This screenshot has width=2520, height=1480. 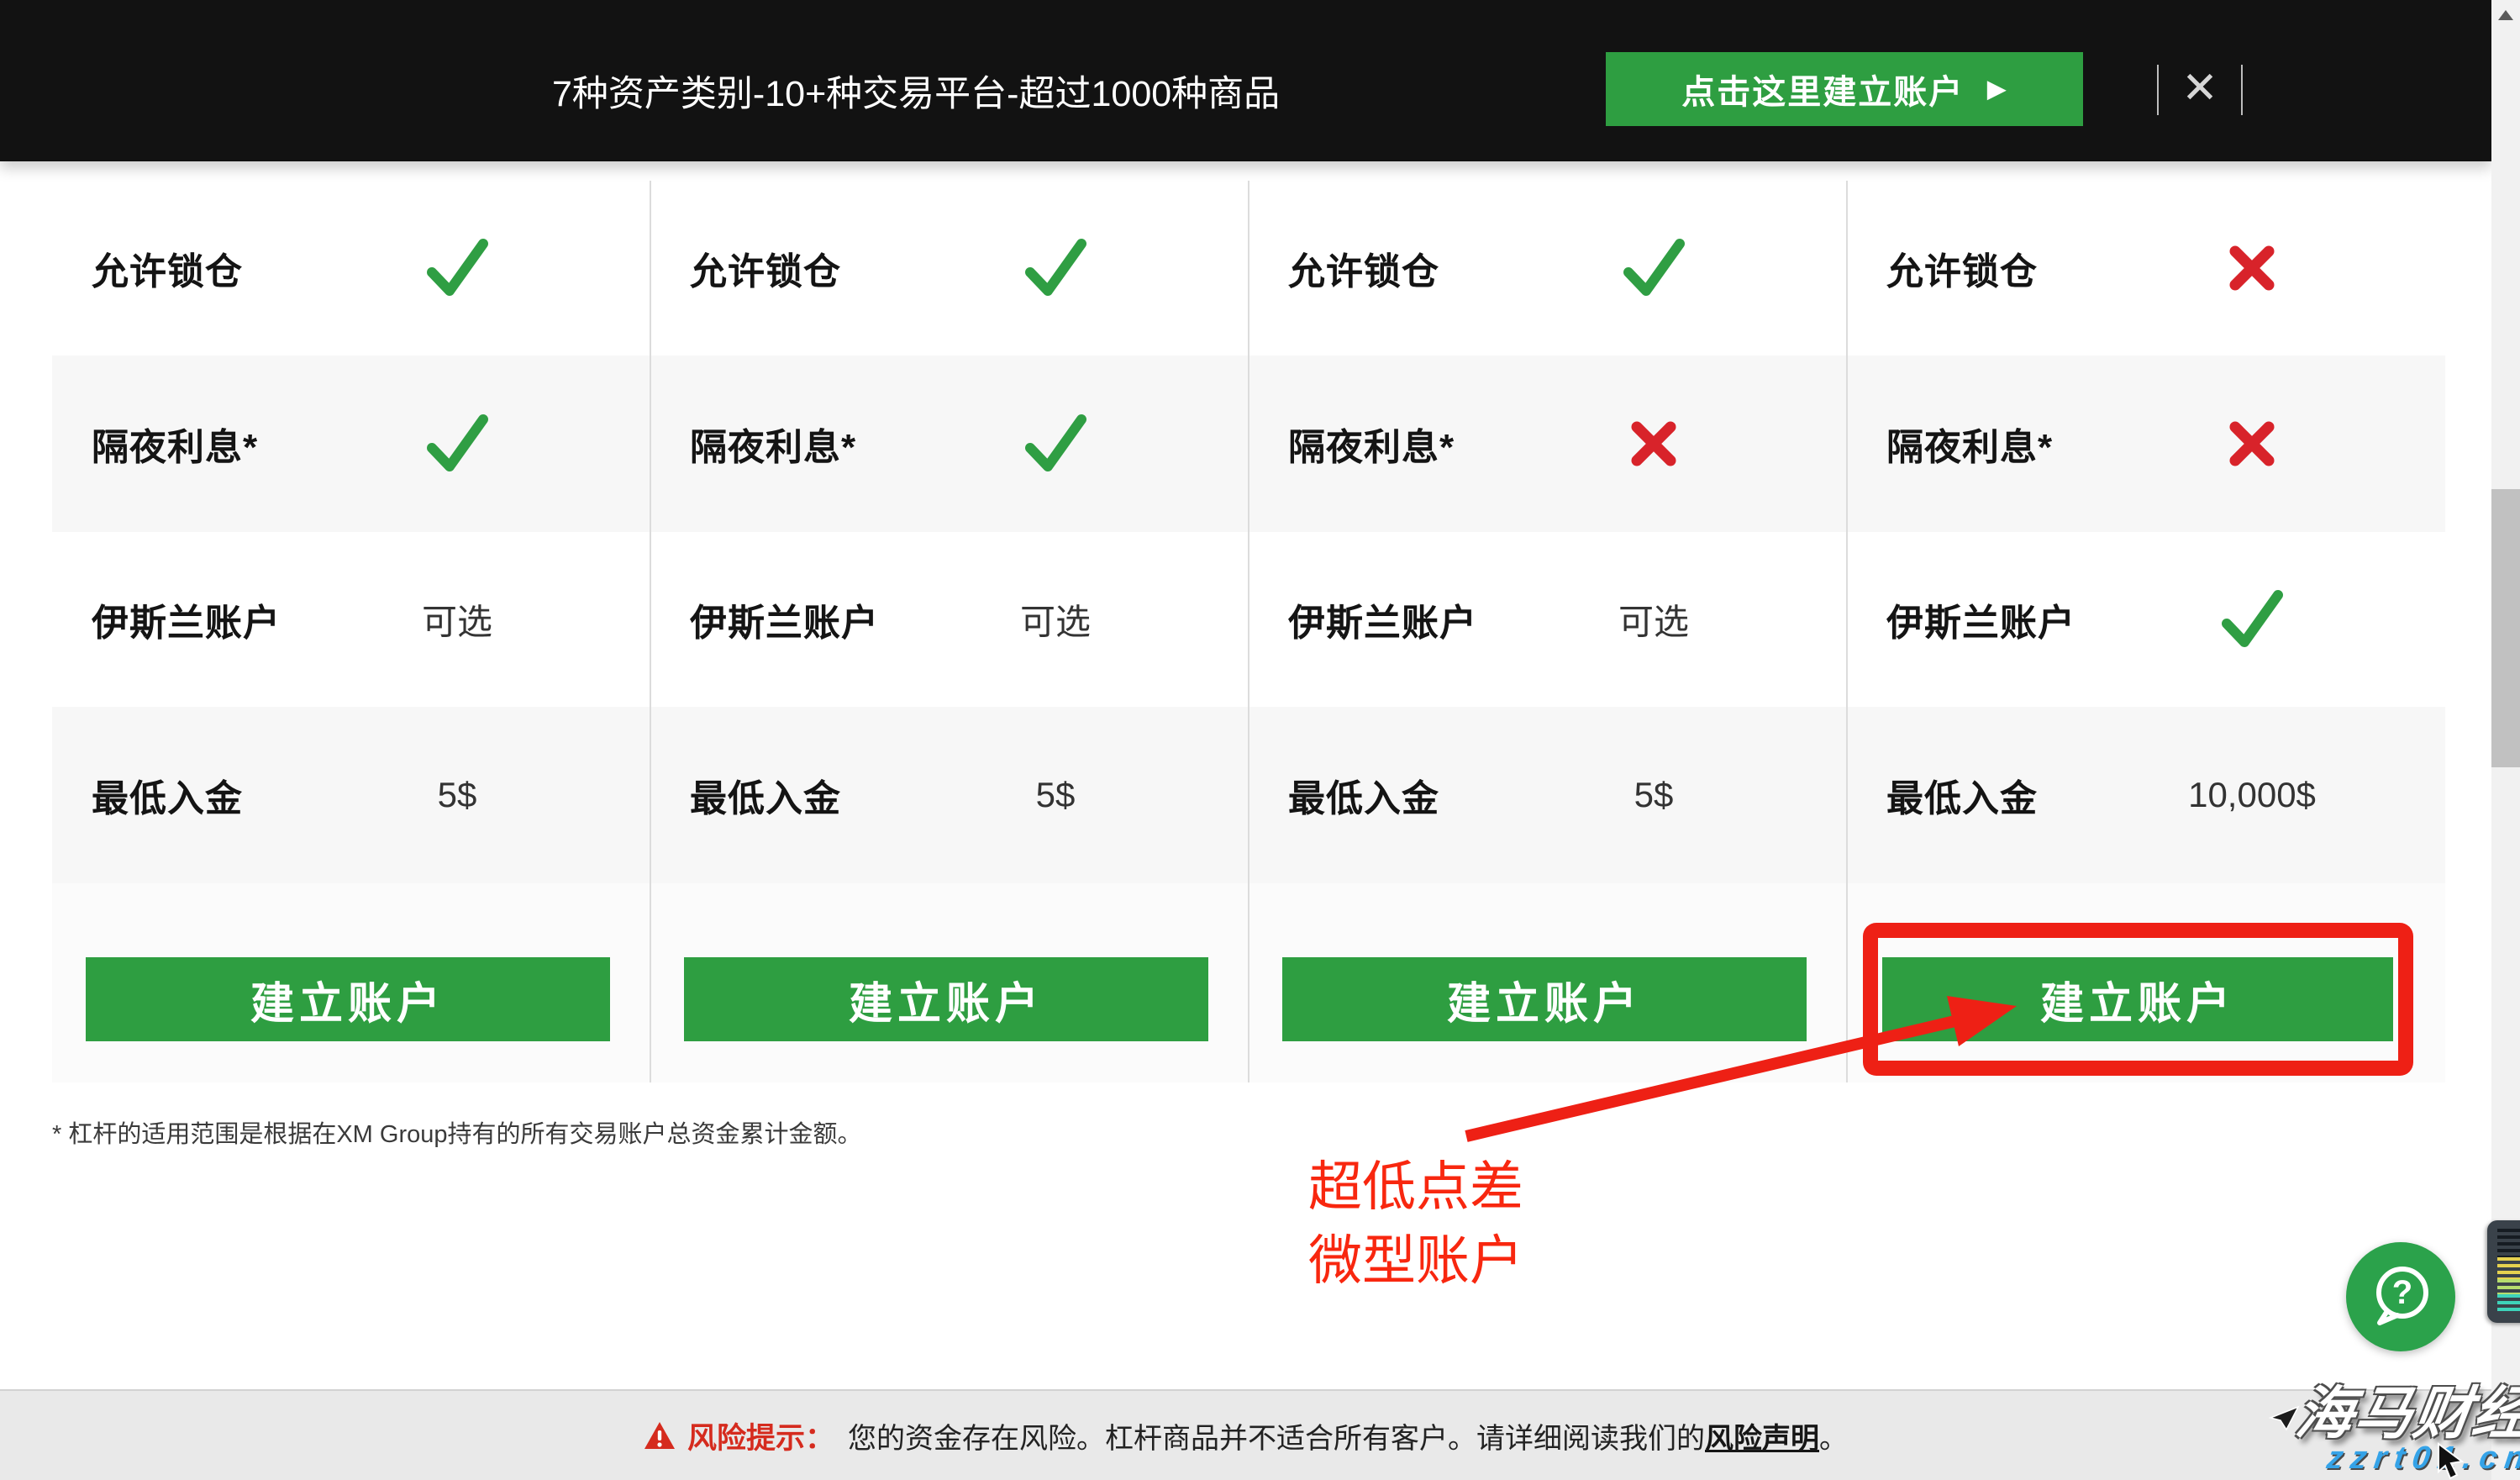 I want to click on leverage-footnote: * 杠杆的适用范围是根据在XM Group持有的所有交易账户总资金累计金额。, so click(x=457, y=1134).